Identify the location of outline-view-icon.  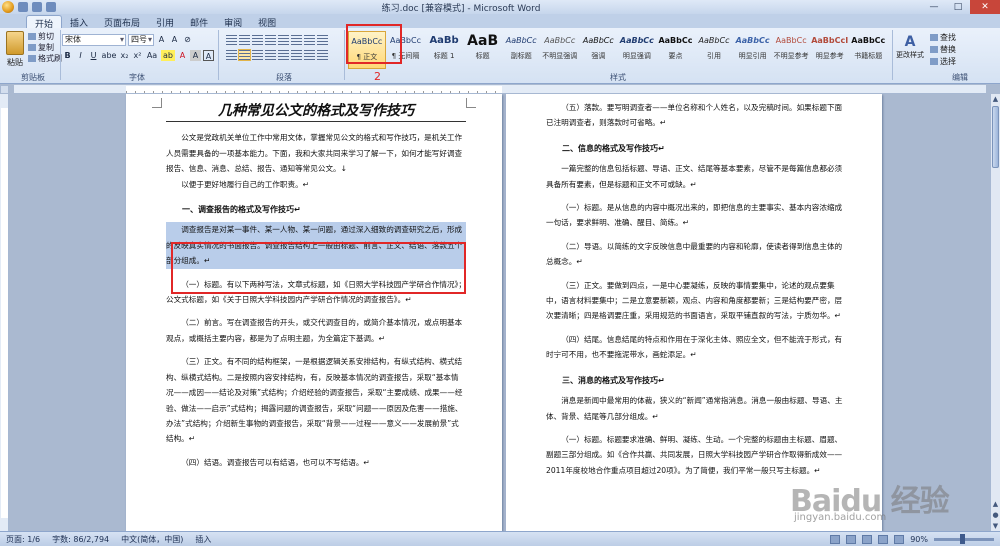
(883, 539).